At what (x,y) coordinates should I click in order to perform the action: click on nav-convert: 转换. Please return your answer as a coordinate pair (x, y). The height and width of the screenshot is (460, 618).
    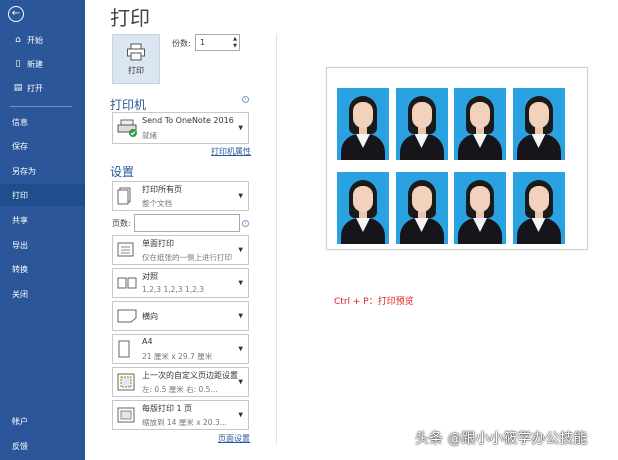
    Looking at the image, I should click on (42, 269).